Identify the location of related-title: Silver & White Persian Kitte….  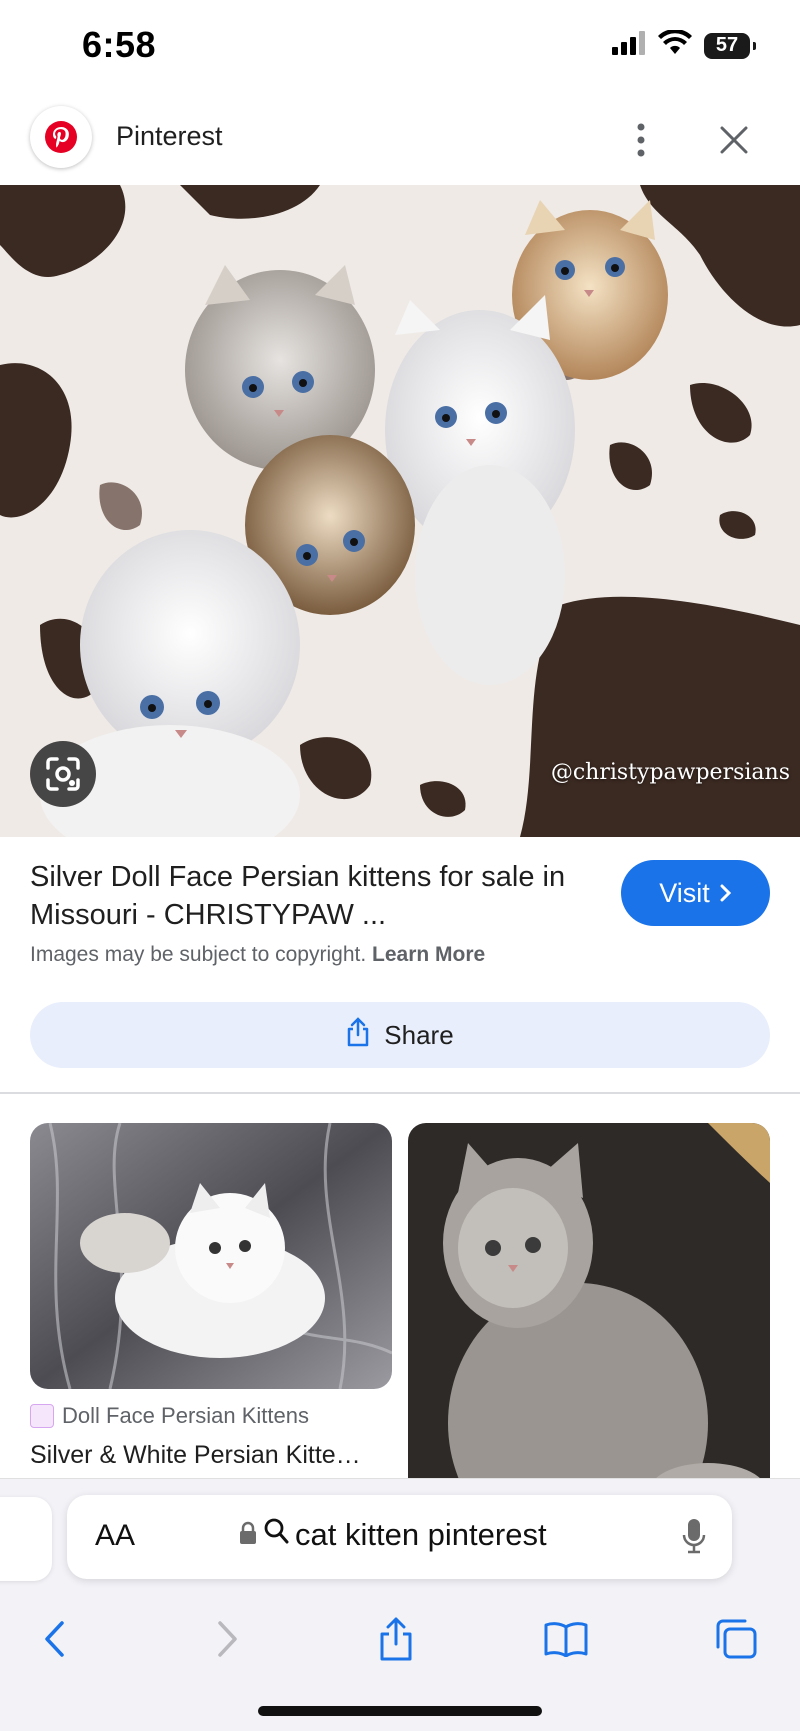
(195, 1455).